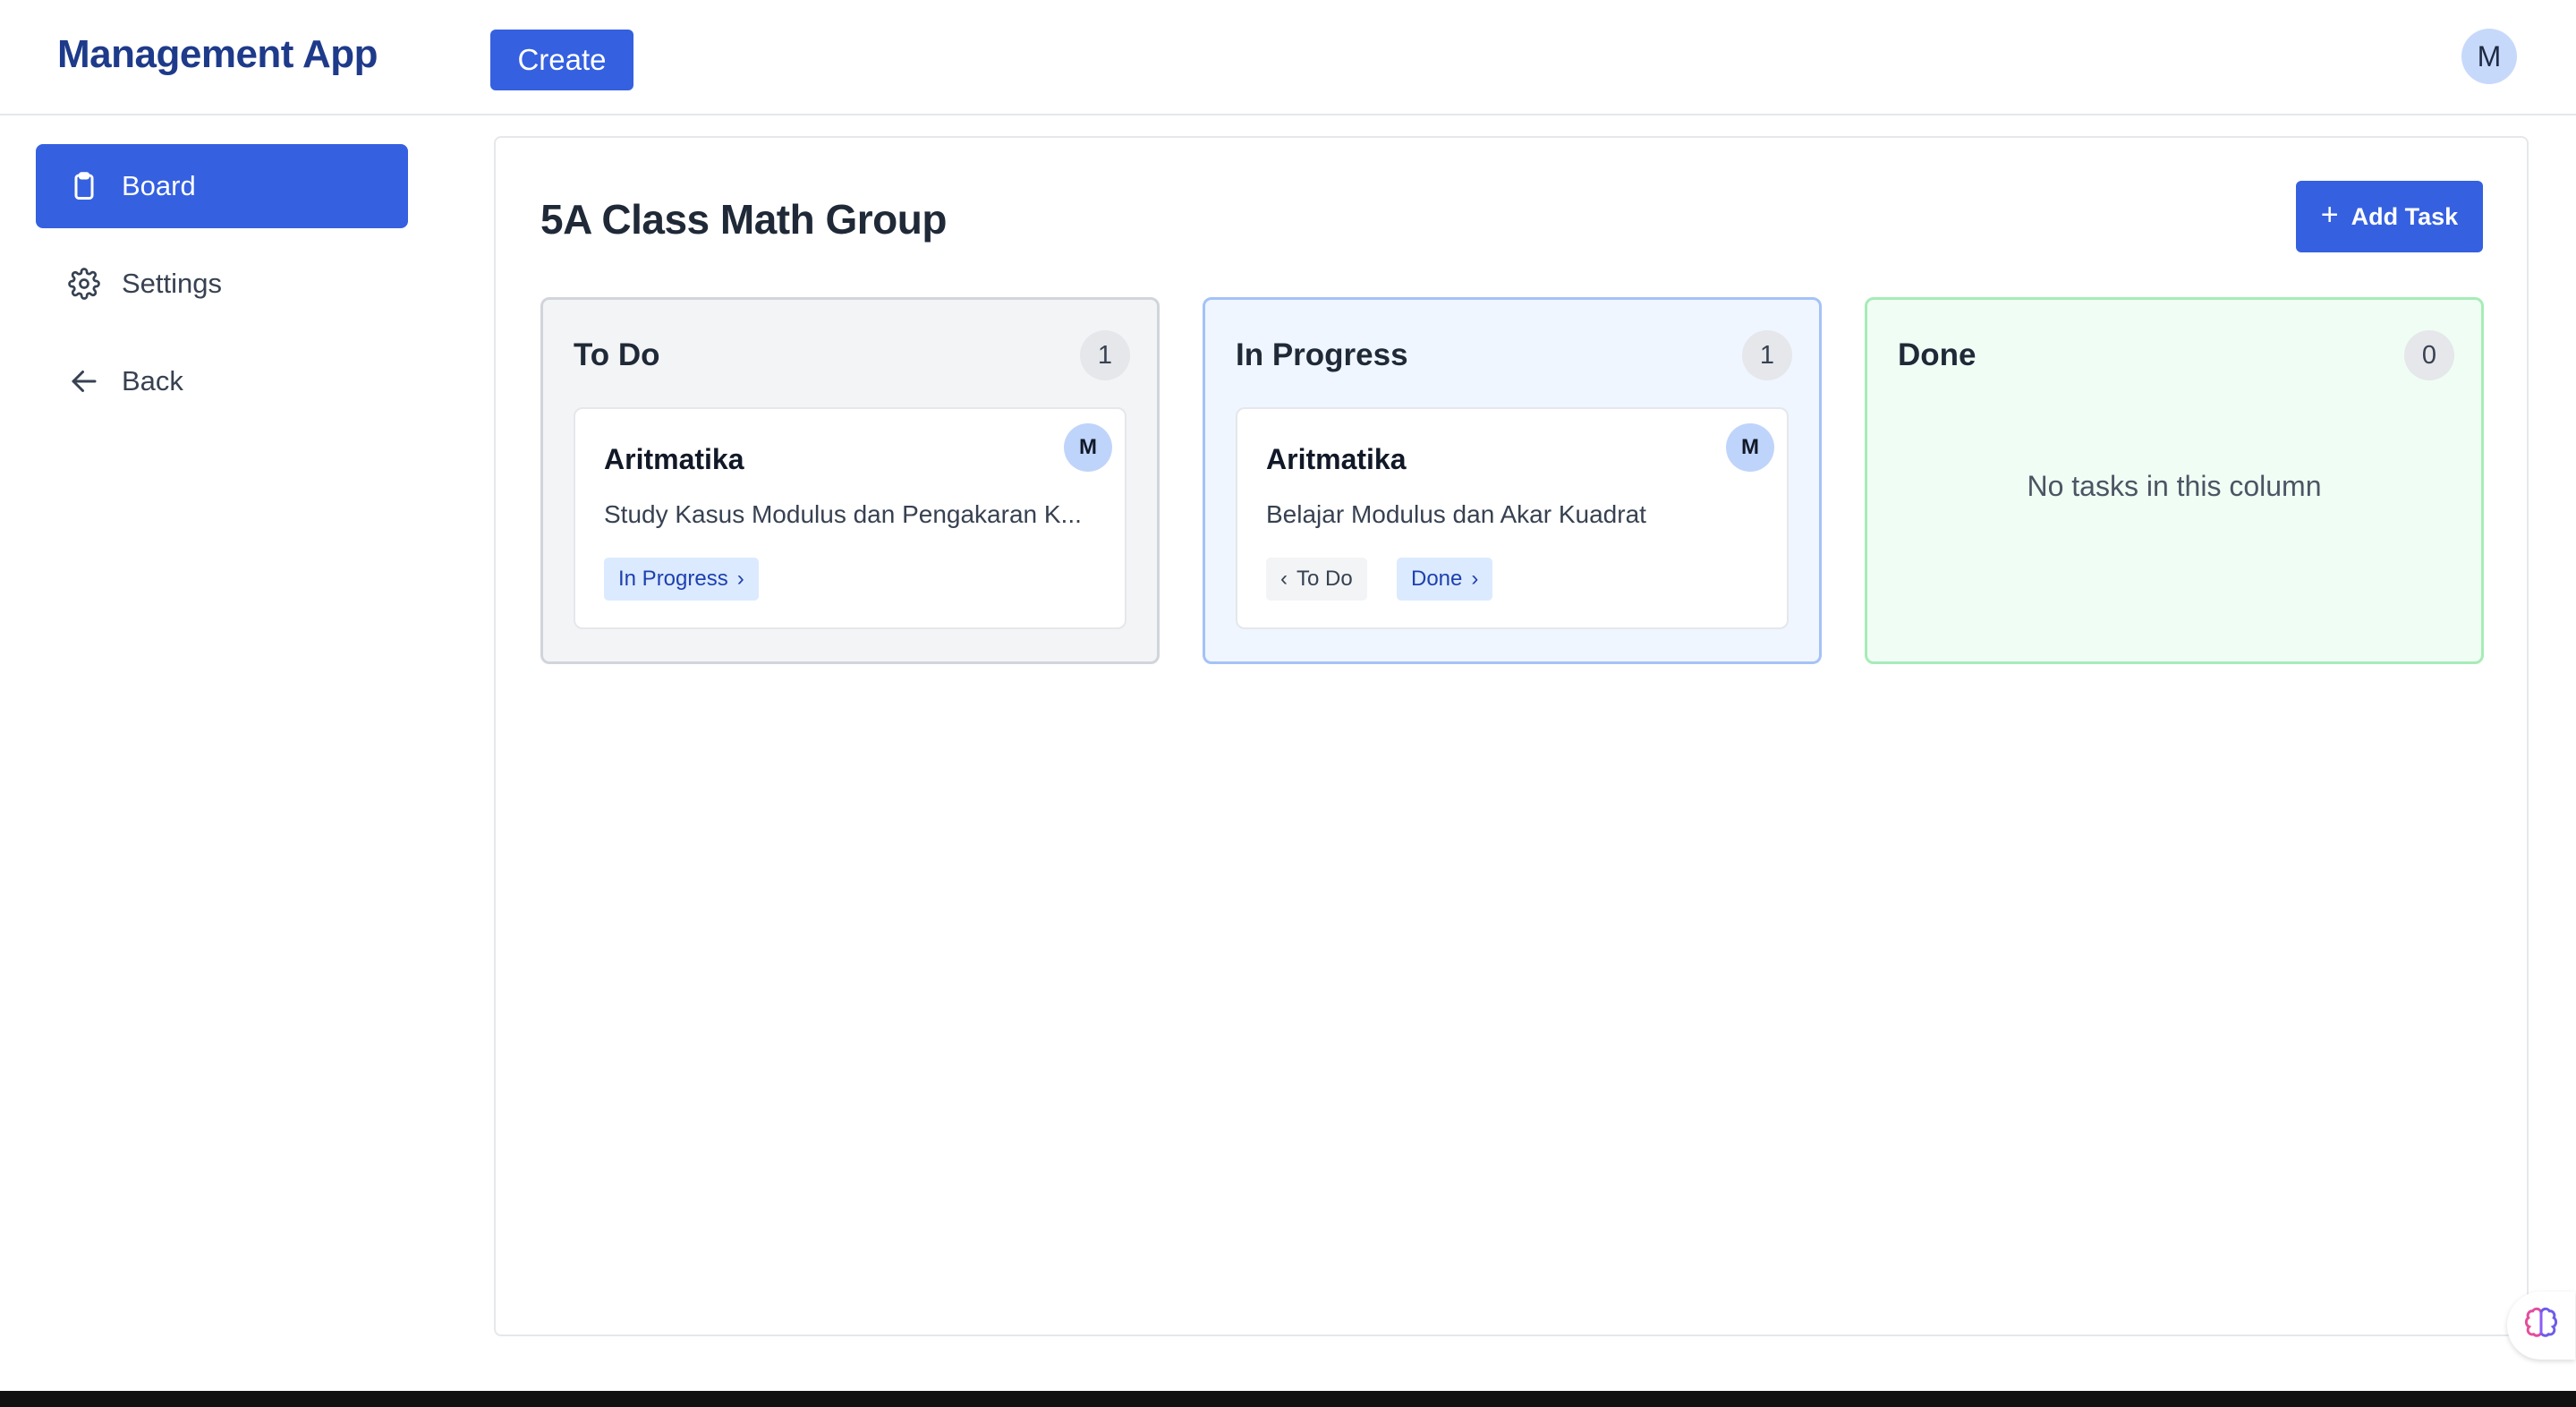 This screenshot has width=2576, height=1407. What do you see at coordinates (1325, 579) in the screenshot?
I see `chip-label: To Do` at bounding box center [1325, 579].